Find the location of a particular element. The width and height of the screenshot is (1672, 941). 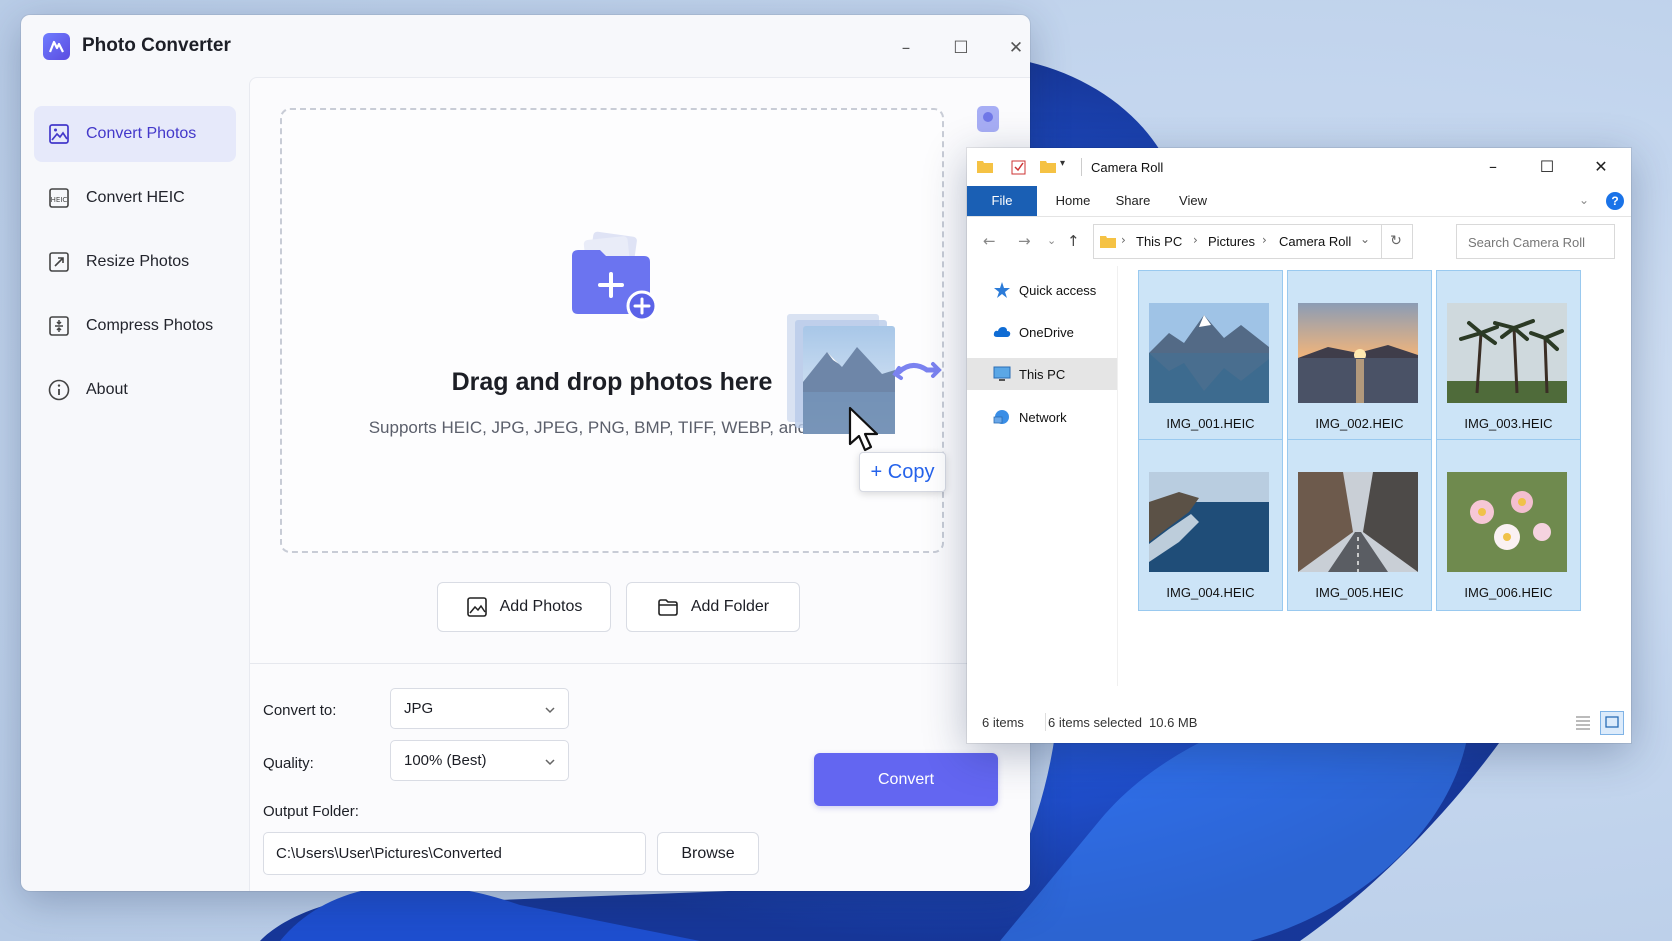

selected-size: 10.6 MB is located at coordinates (1173, 722).